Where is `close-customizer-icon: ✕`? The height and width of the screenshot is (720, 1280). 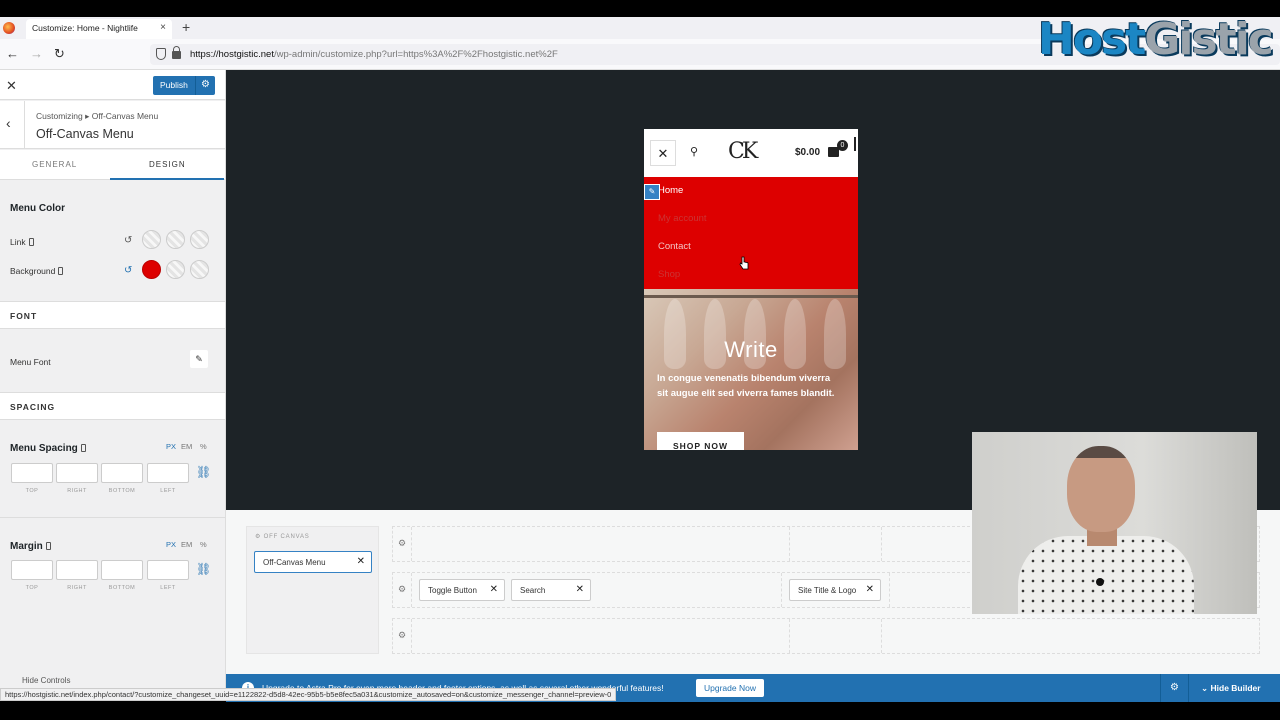
close-customizer-icon: ✕ is located at coordinates (11, 86).